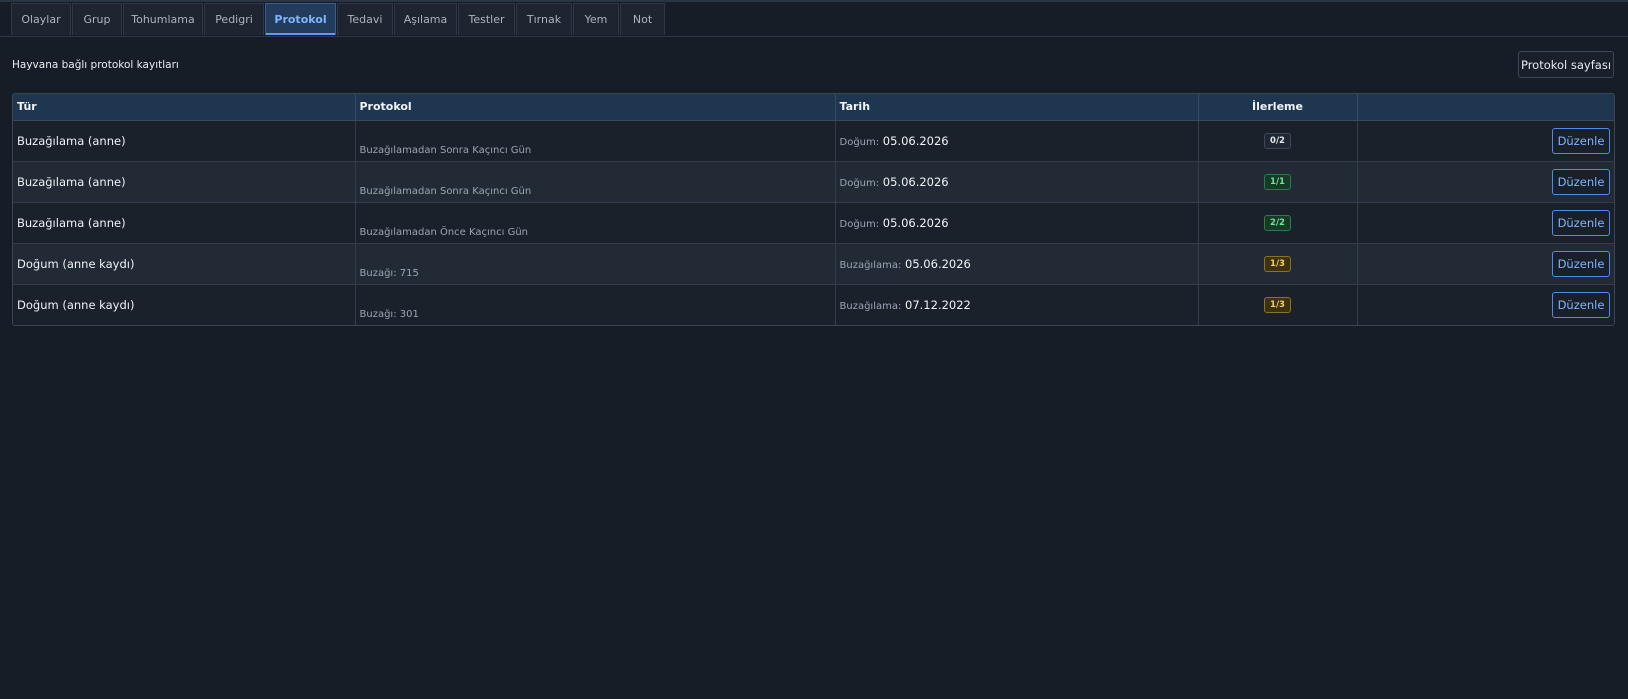 The image size is (1628, 699). Describe the element at coordinates (389, 314) in the screenshot. I see `protocol-subtitle: Buzağı: 301` at that location.